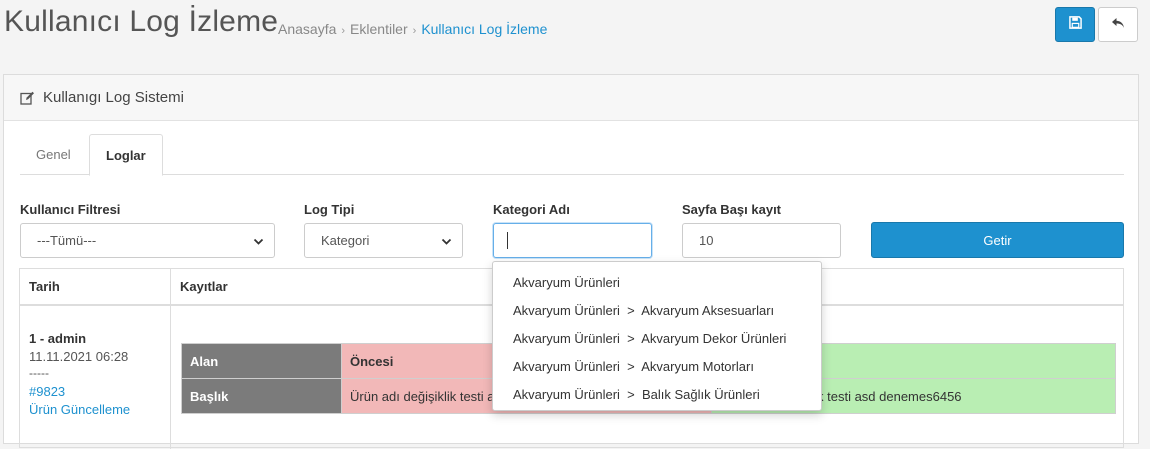 The width and height of the screenshot is (1150, 449). I want to click on column-header-date: Tarih, so click(44, 286).